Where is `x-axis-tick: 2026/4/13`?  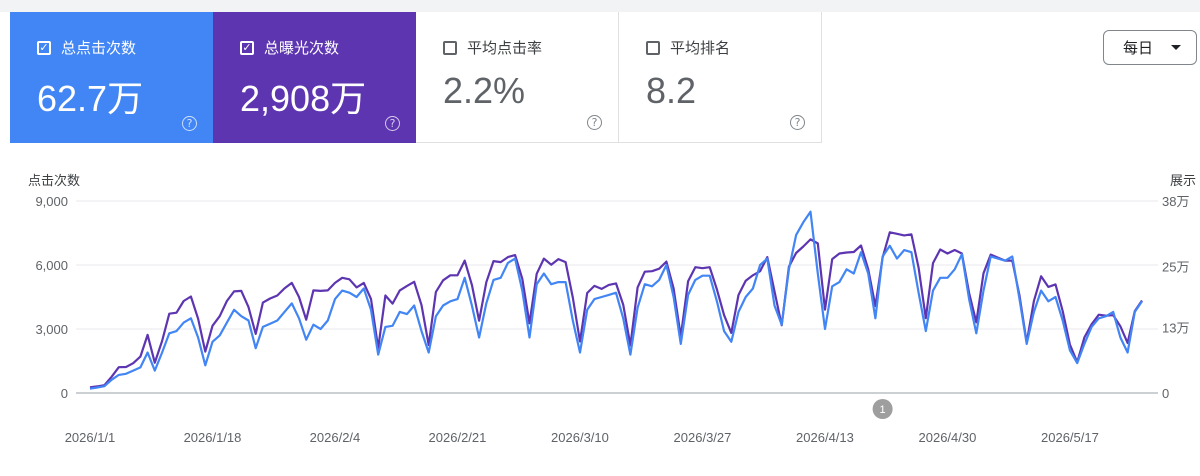 x-axis-tick: 2026/4/13 is located at coordinates (825, 437).